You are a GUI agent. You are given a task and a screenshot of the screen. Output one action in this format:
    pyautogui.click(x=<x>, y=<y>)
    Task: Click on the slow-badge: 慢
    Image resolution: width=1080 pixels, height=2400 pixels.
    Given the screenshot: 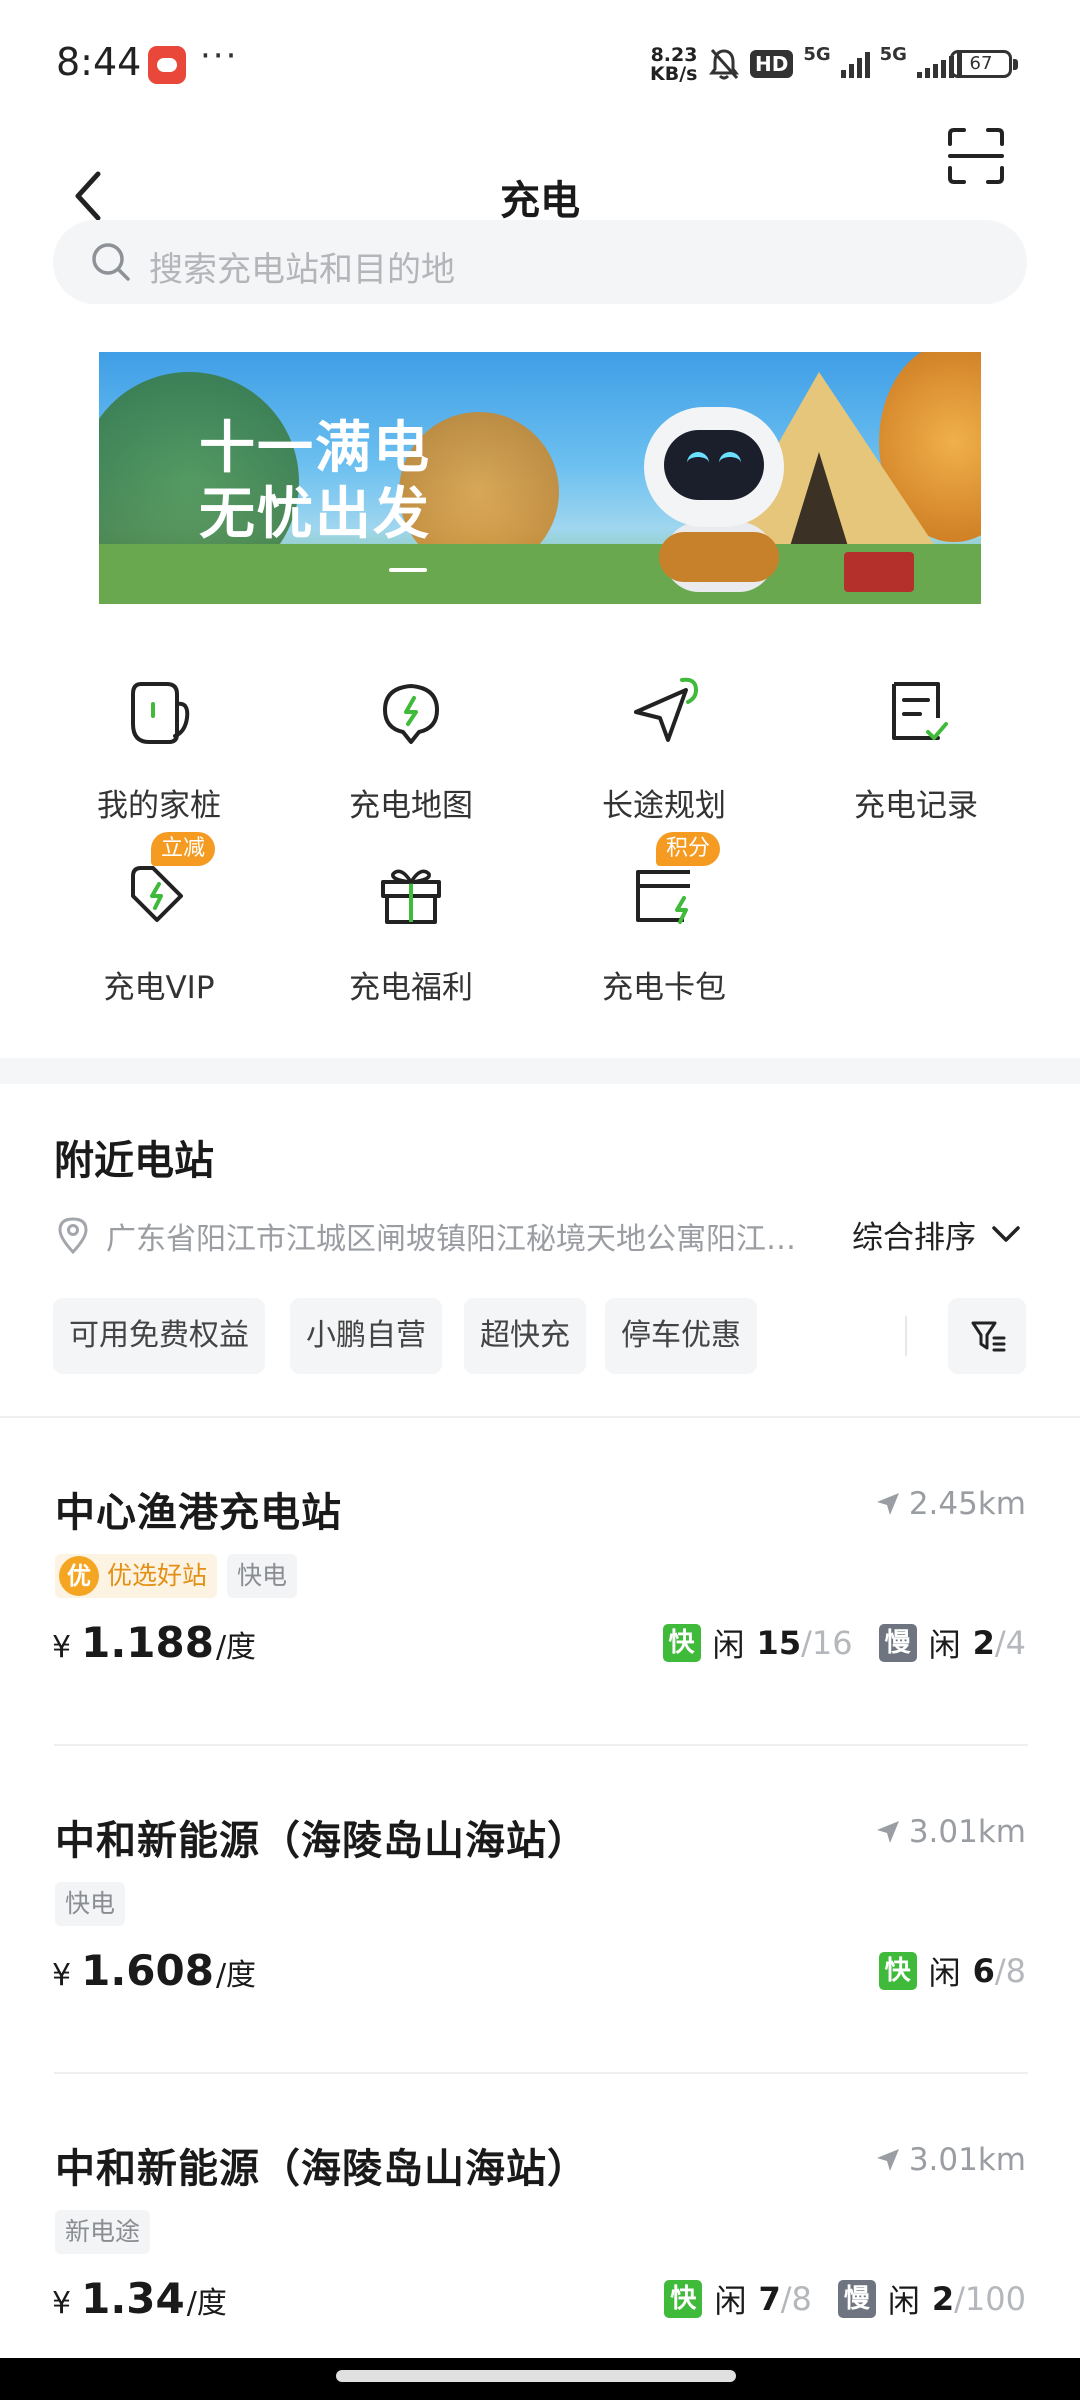 What is the action you would take?
    pyautogui.click(x=897, y=1643)
    